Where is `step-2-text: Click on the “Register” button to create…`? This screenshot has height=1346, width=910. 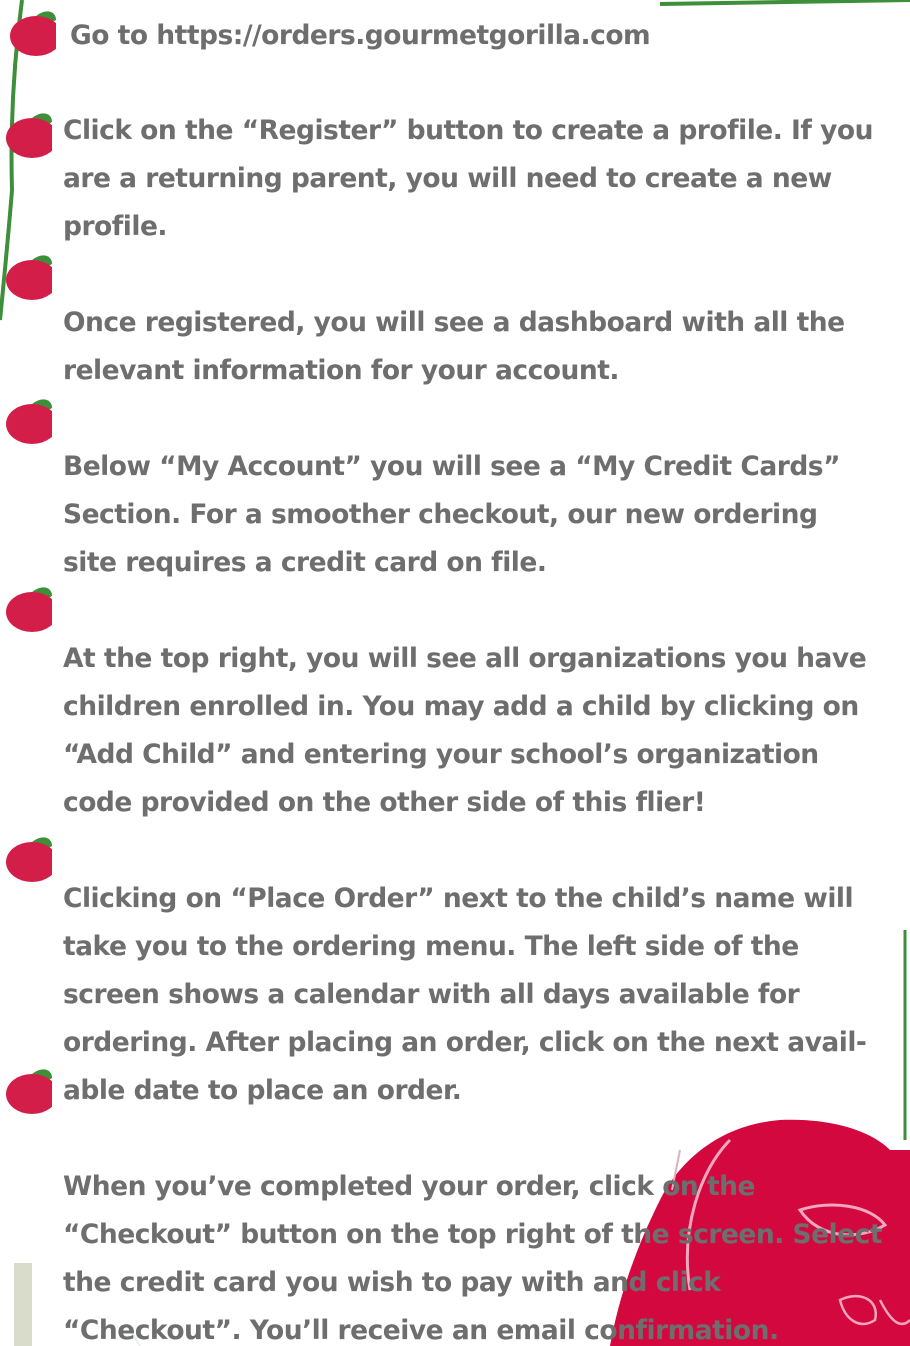
step-2-text: Click on the “Register” button to create… is located at coordinates (485, 179).